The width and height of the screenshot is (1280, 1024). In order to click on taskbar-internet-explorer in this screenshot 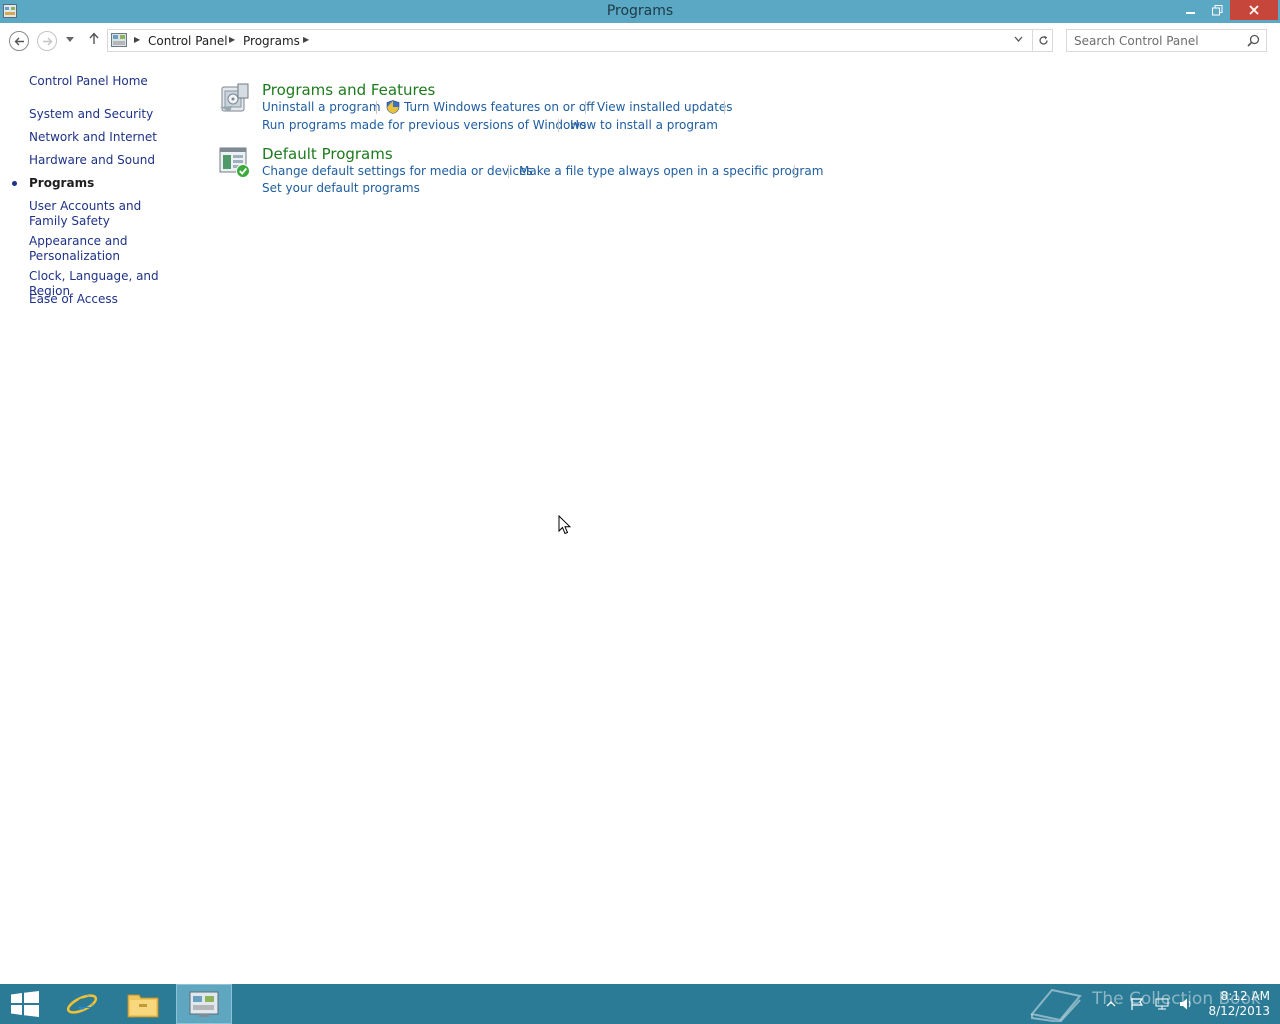, I will do `click(82, 1004)`.